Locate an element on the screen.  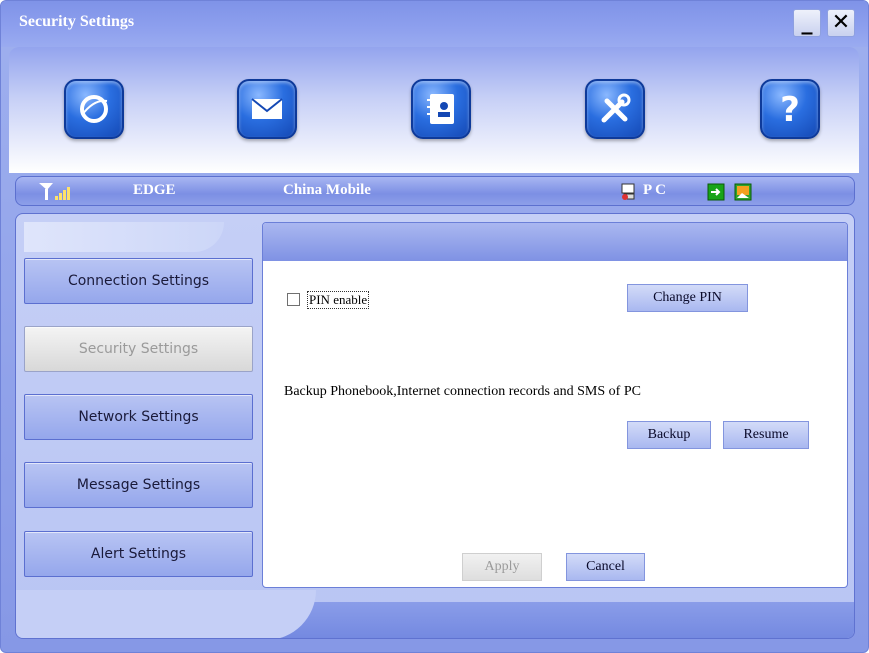
message-indicator-icon is located at coordinates (743, 194).